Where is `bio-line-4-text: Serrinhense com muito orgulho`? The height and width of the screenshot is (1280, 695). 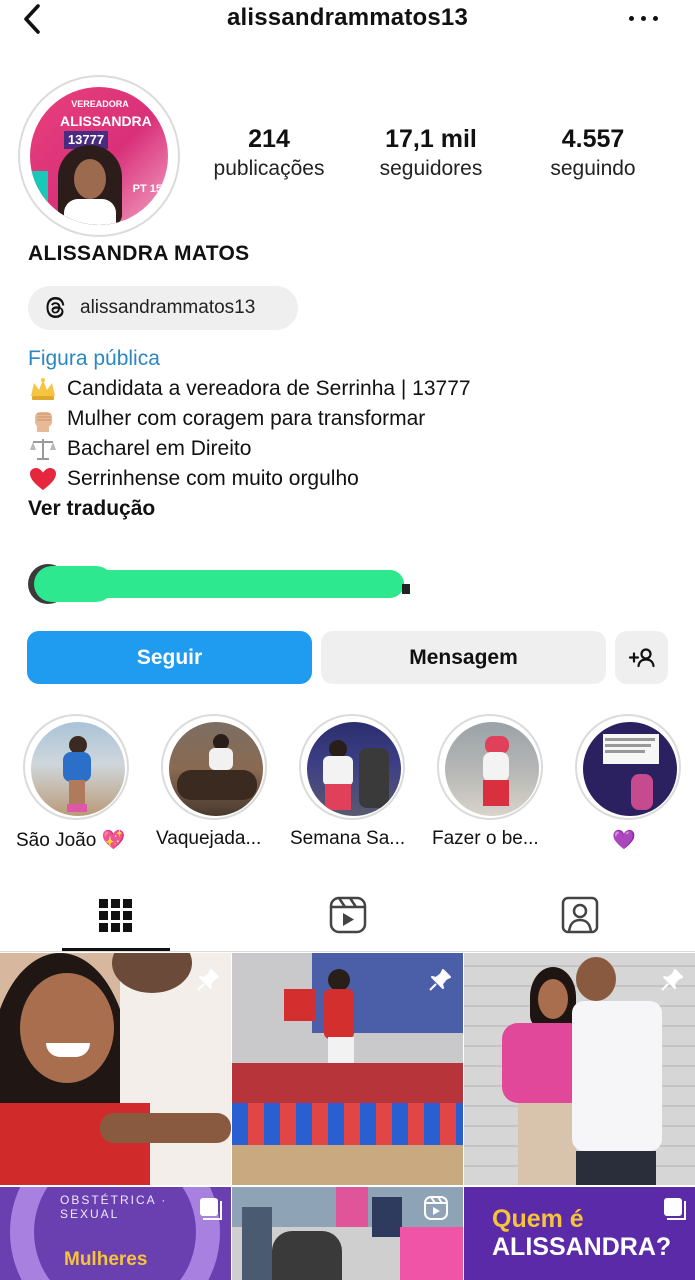
bio-line-4-text: Serrinhense com muito orgulho is located at coordinates (213, 478).